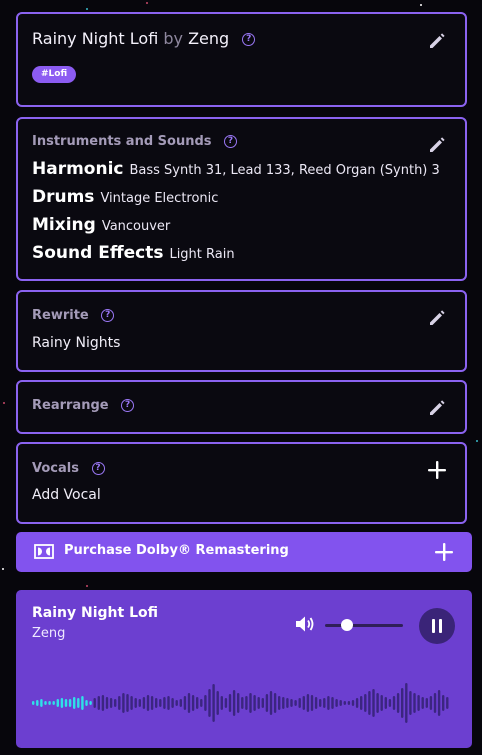 Image resolution: width=482 pixels, height=755 pixels. I want to click on purchase-dolby-button: Purchase Dolby® Remastering, so click(244, 552).